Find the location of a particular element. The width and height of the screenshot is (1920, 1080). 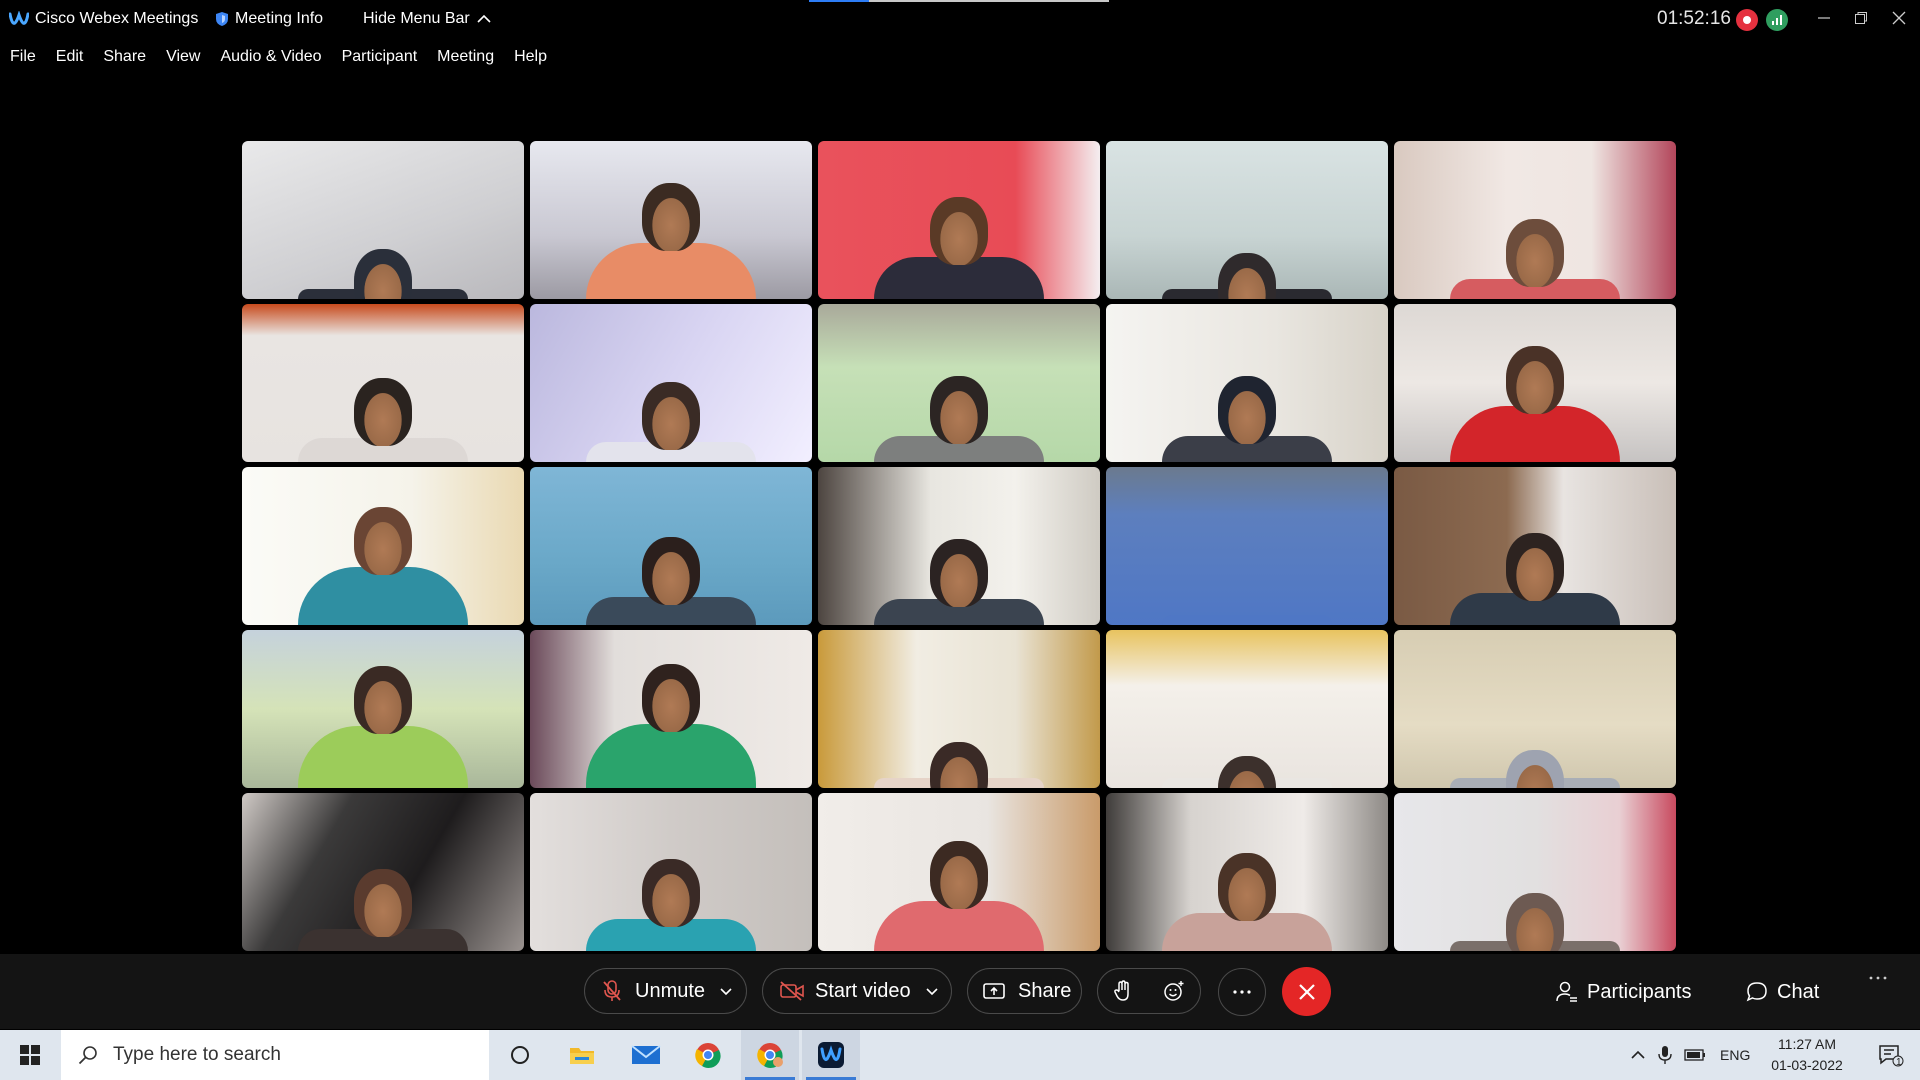

close-icon is located at coordinates (1306, 991).